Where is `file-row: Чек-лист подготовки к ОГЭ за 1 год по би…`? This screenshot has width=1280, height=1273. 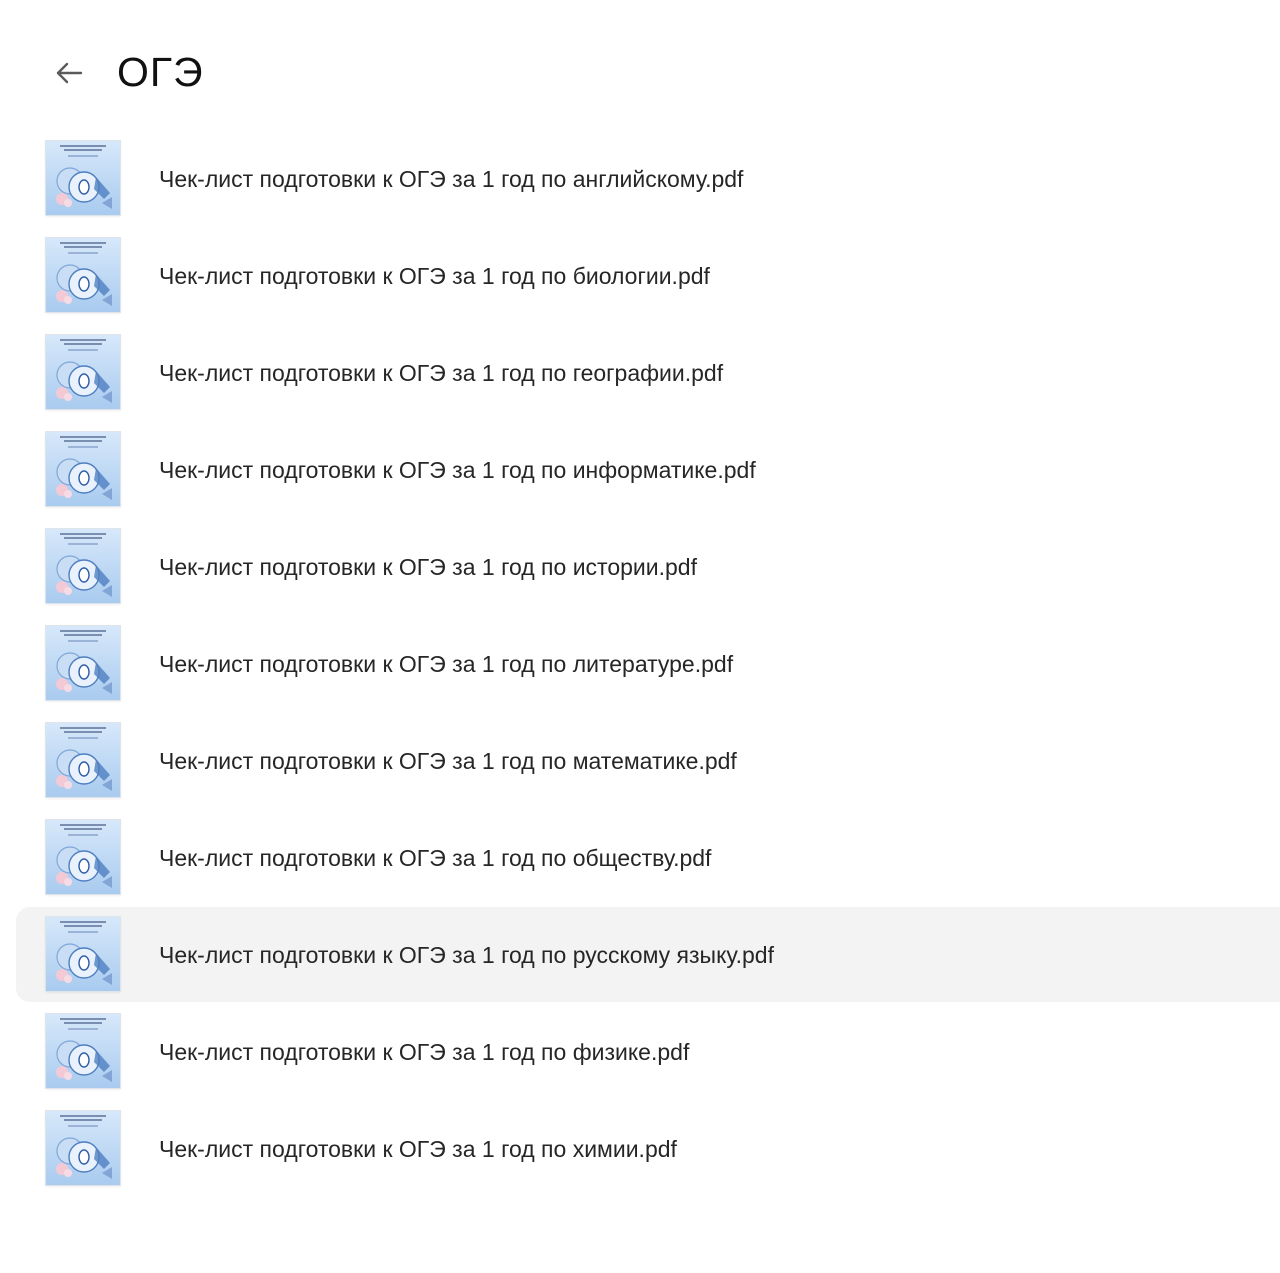 file-row: Чек-лист подготовки к ОГЭ за 1 год по би… is located at coordinates (640, 275).